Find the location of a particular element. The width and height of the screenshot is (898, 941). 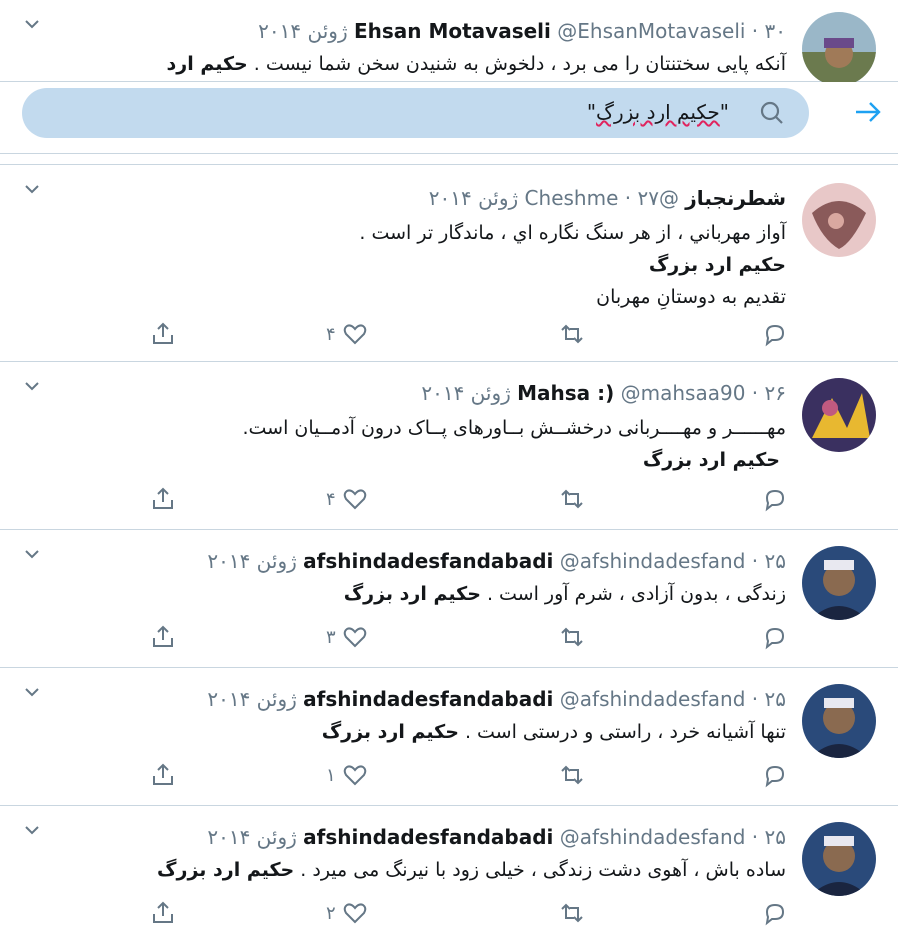

search-icon is located at coordinates (772, 113).